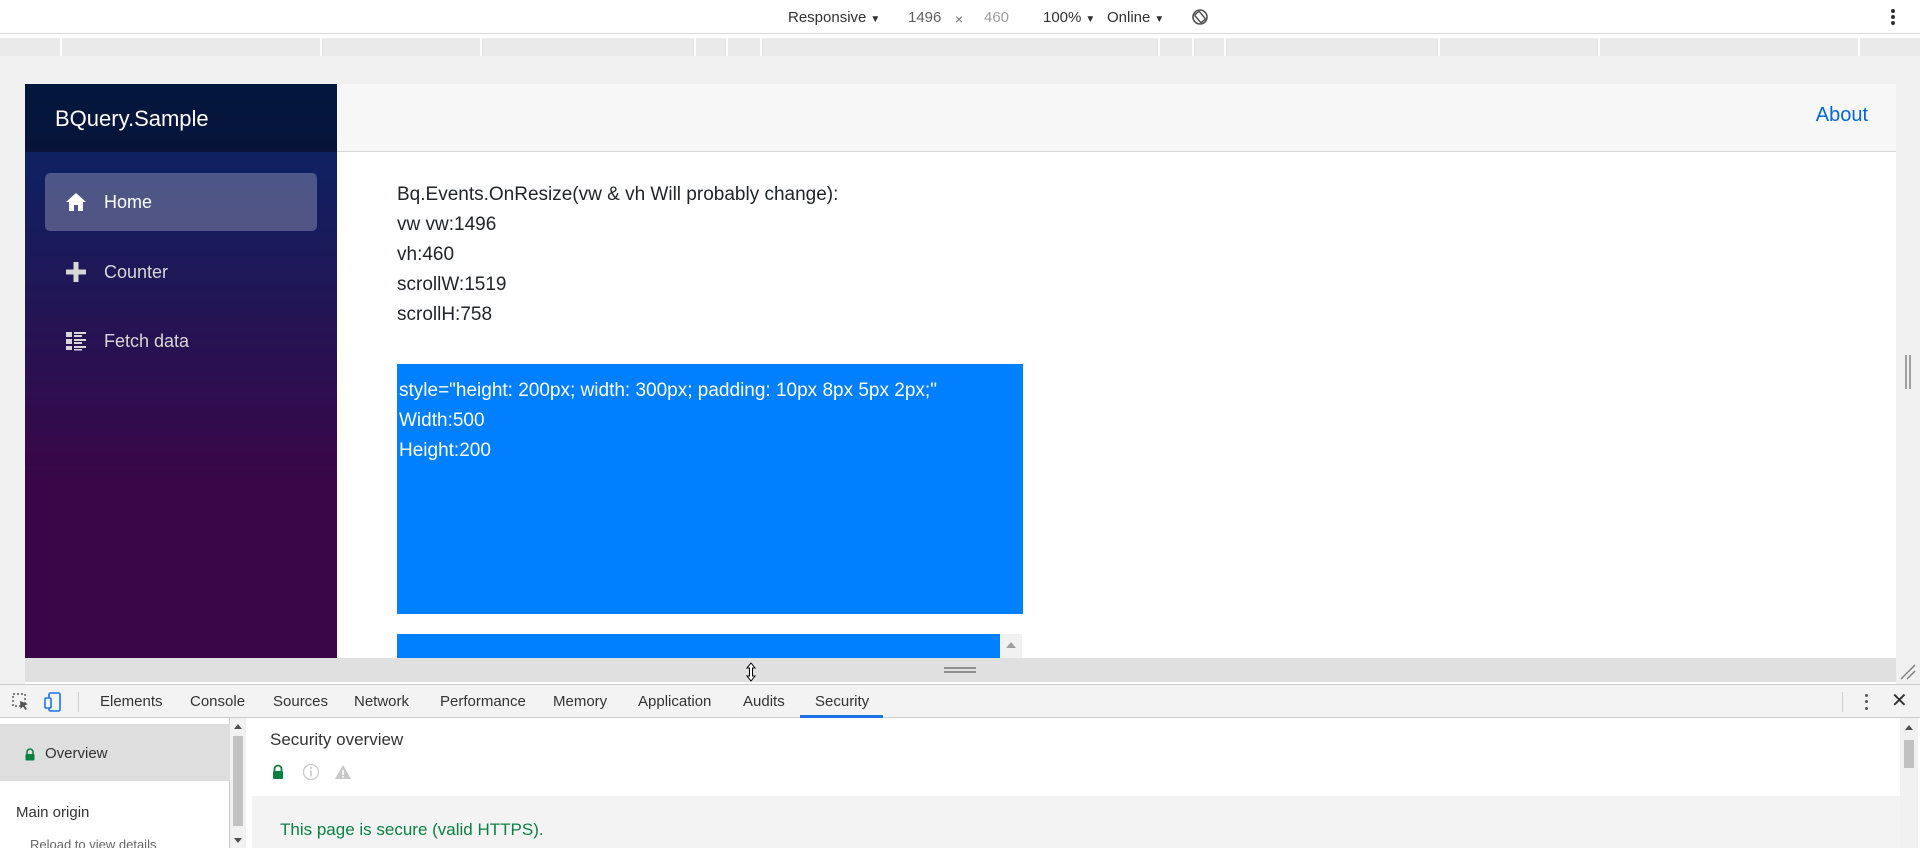  What do you see at coordinates (445, 314) in the screenshot?
I see `scroll-height-value: scrollH:758` at bounding box center [445, 314].